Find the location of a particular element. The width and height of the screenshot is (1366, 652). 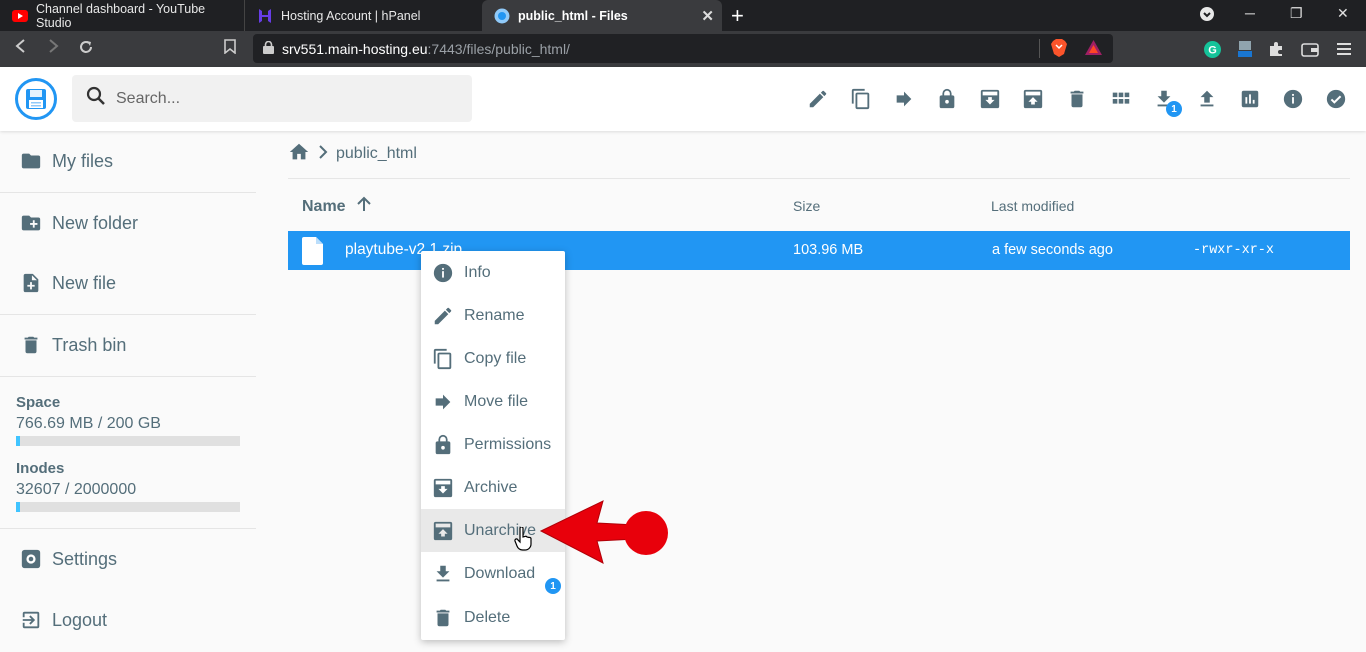

close-tab-icon: ✕ is located at coordinates (707, 16).